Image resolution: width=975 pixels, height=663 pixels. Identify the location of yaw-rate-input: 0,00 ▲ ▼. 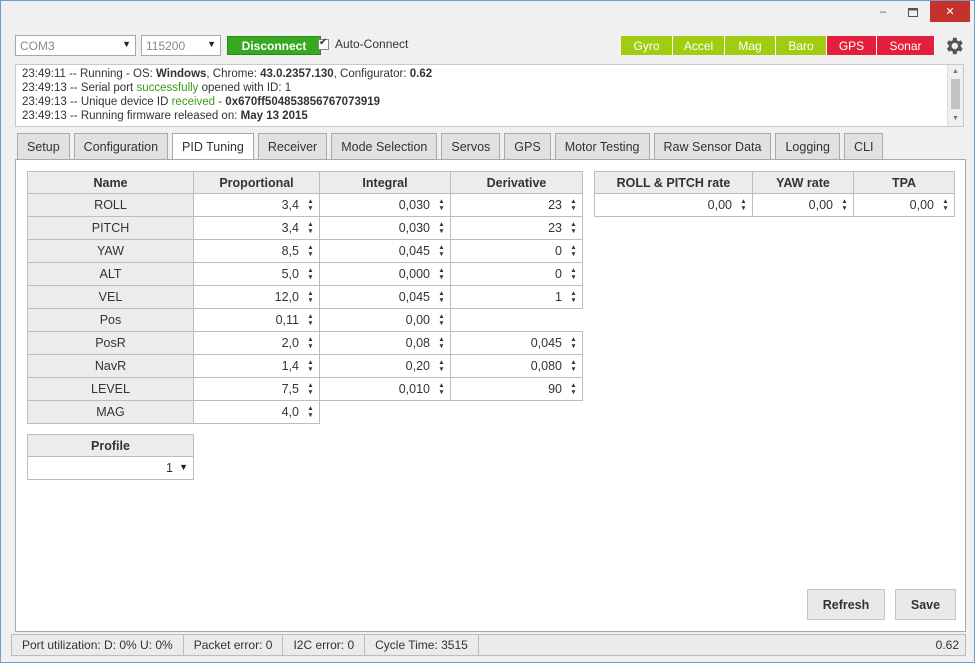
(803, 205).